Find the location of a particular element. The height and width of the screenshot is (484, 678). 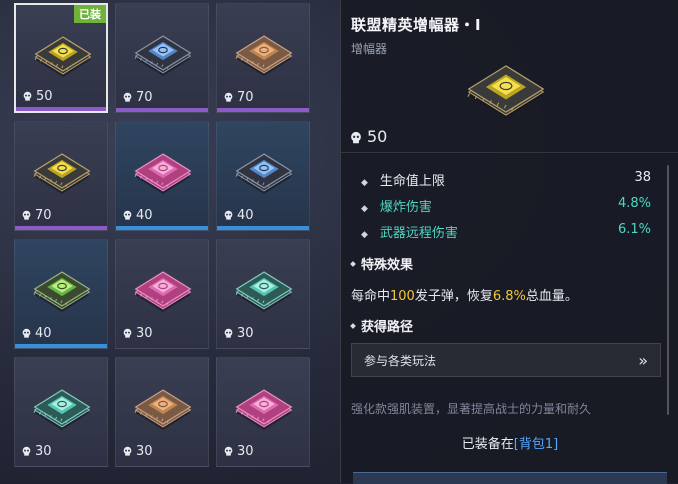

item-description: 强化款强肌装置，显著提高战士的力量和耐久 is located at coordinates (471, 409).